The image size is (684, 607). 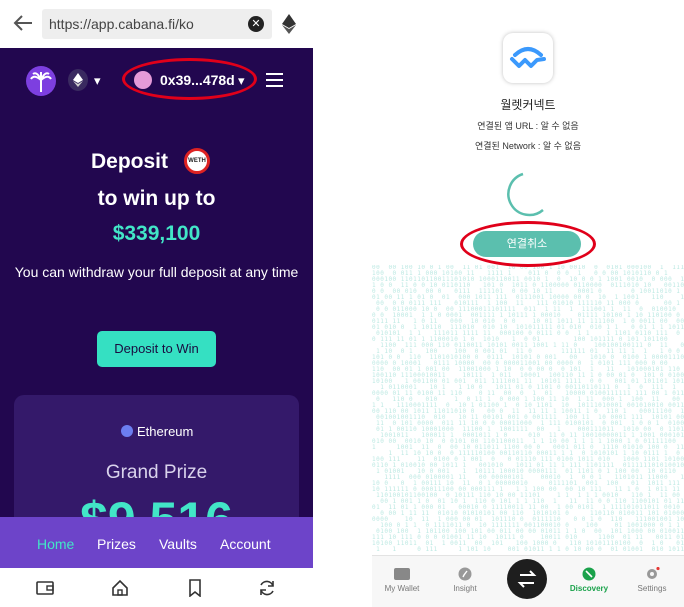 I want to click on home-icon, so click(x=120, y=588).